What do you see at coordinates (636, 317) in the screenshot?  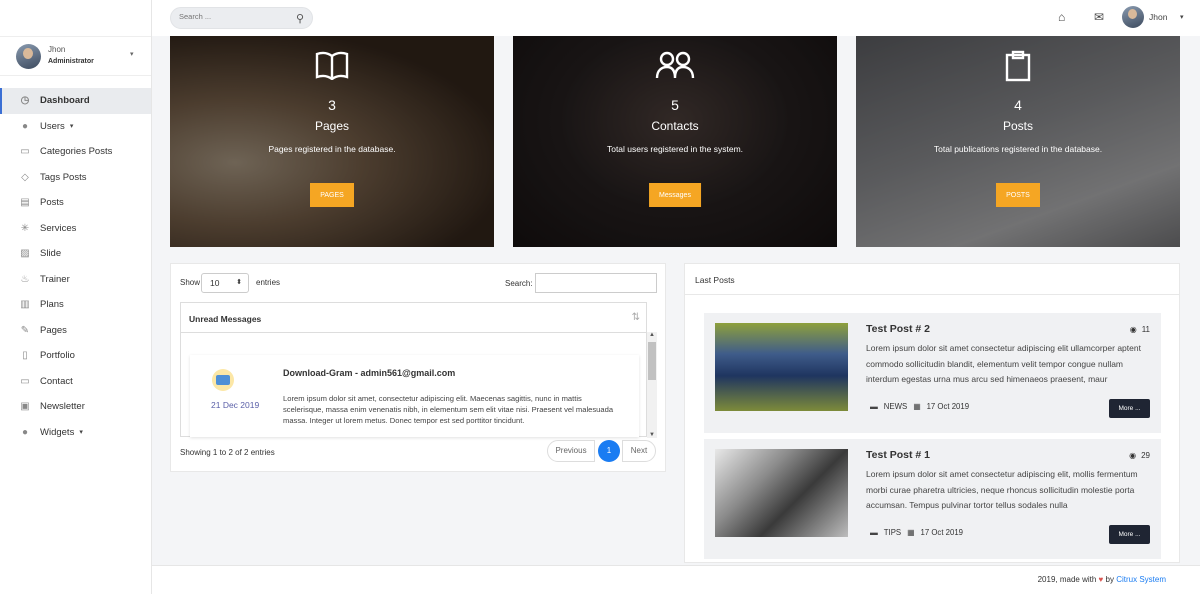 I see `sort-icon: ⇅` at bounding box center [636, 317].